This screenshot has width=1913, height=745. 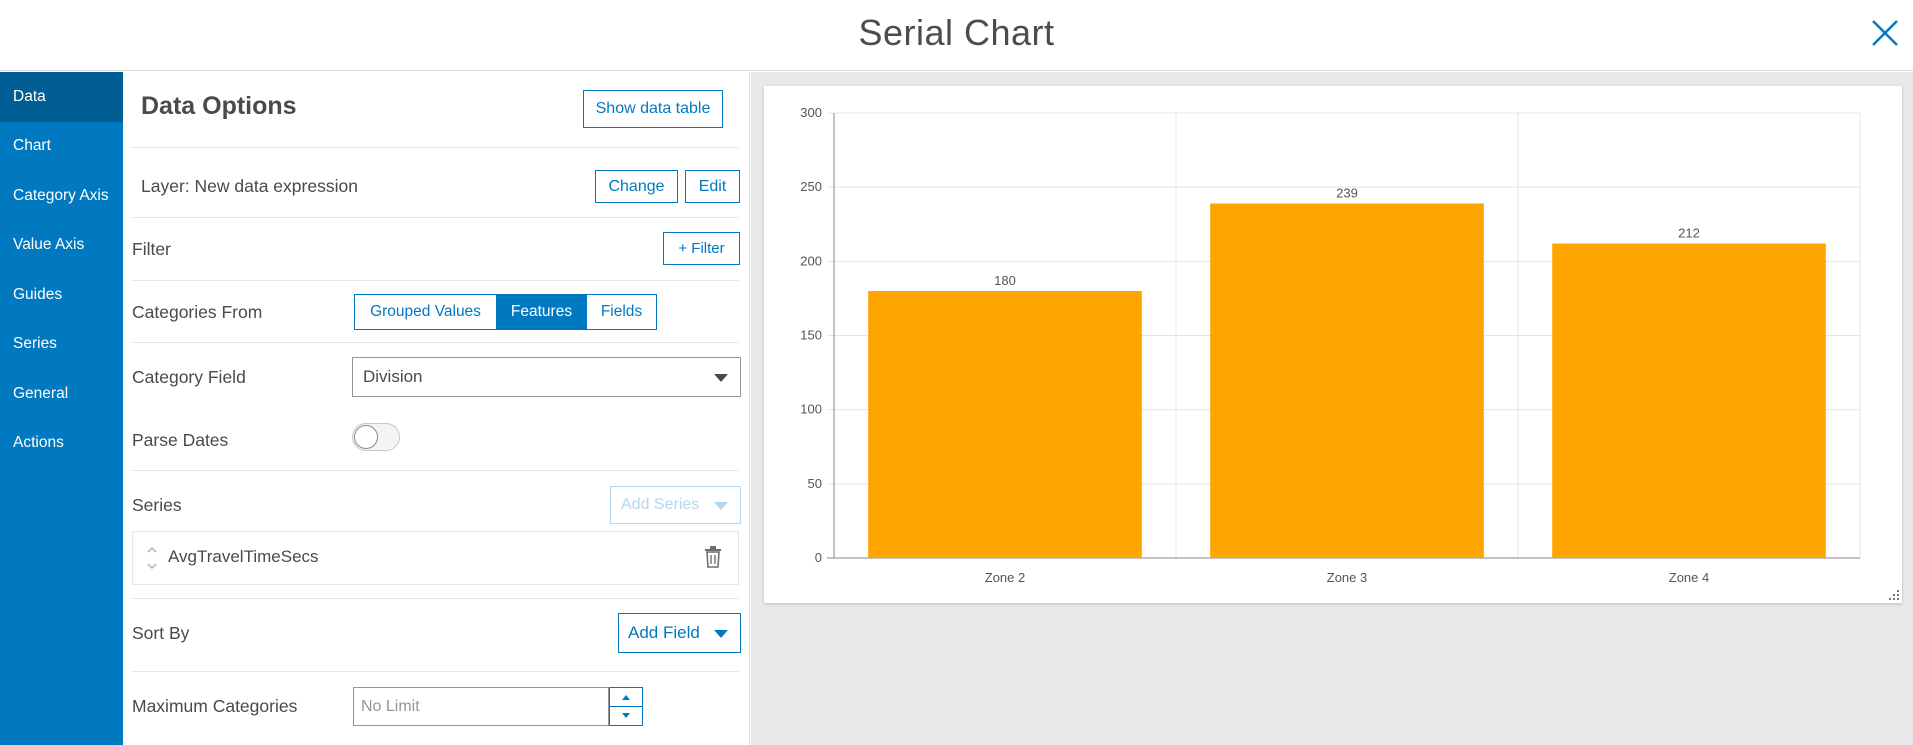 I want to click on show-data-table-button: Show data table, so click(x=653, y=109).